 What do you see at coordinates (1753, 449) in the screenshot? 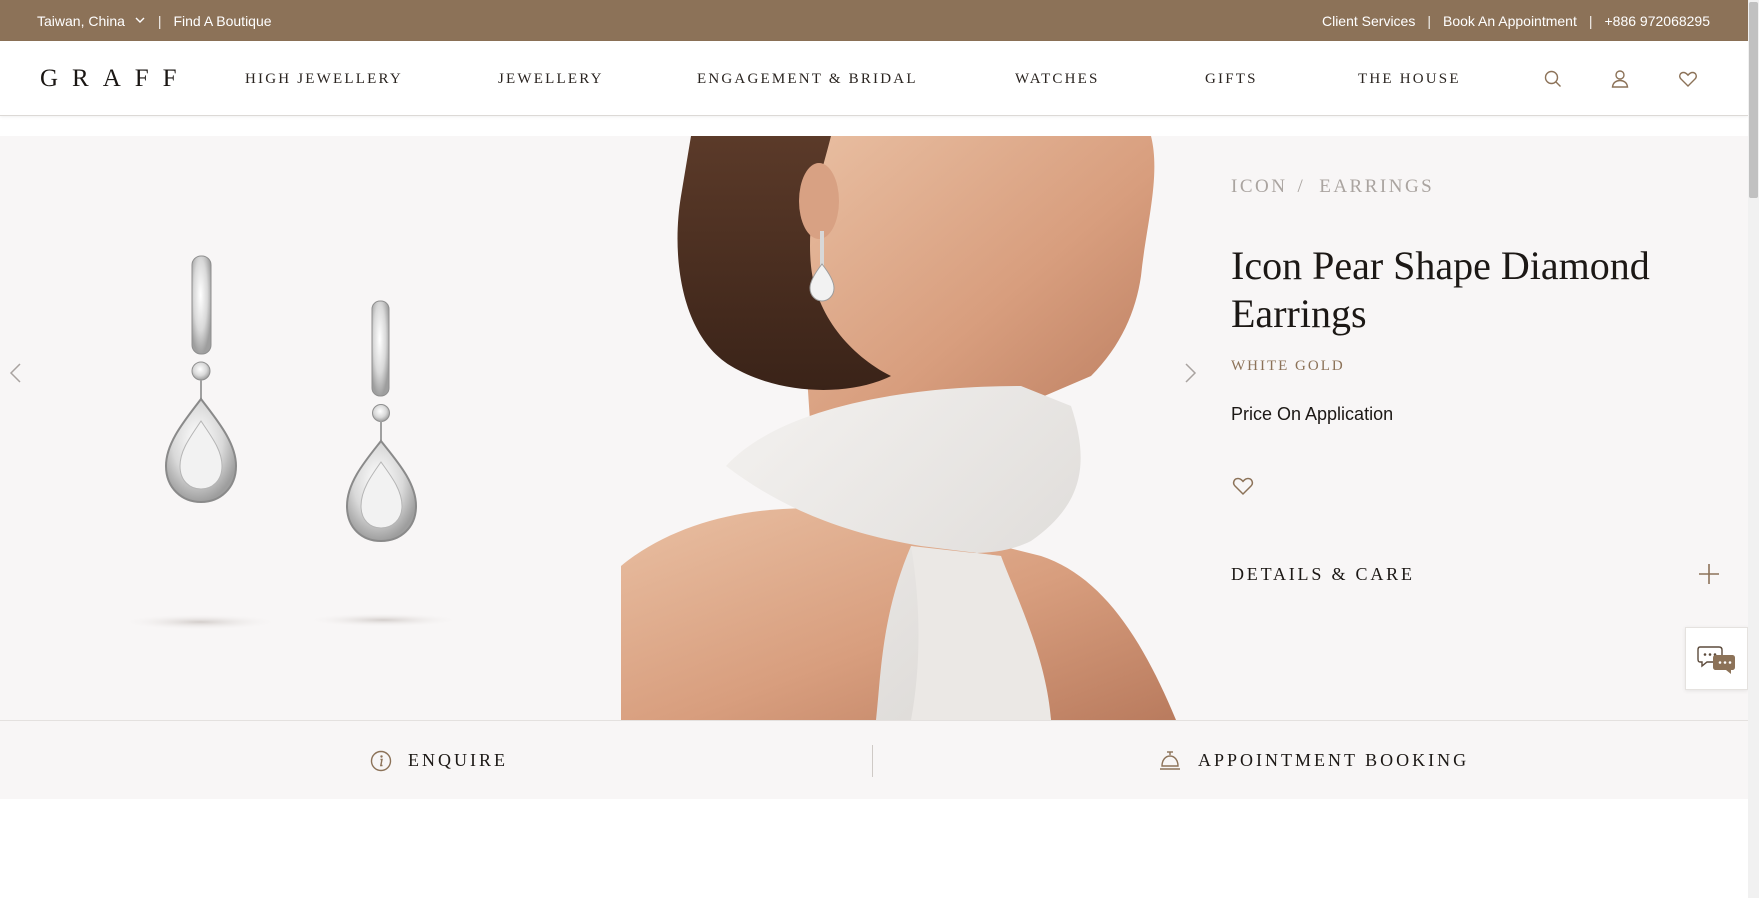
I see `page-scrollbar` at bounding box center [1753, 449].